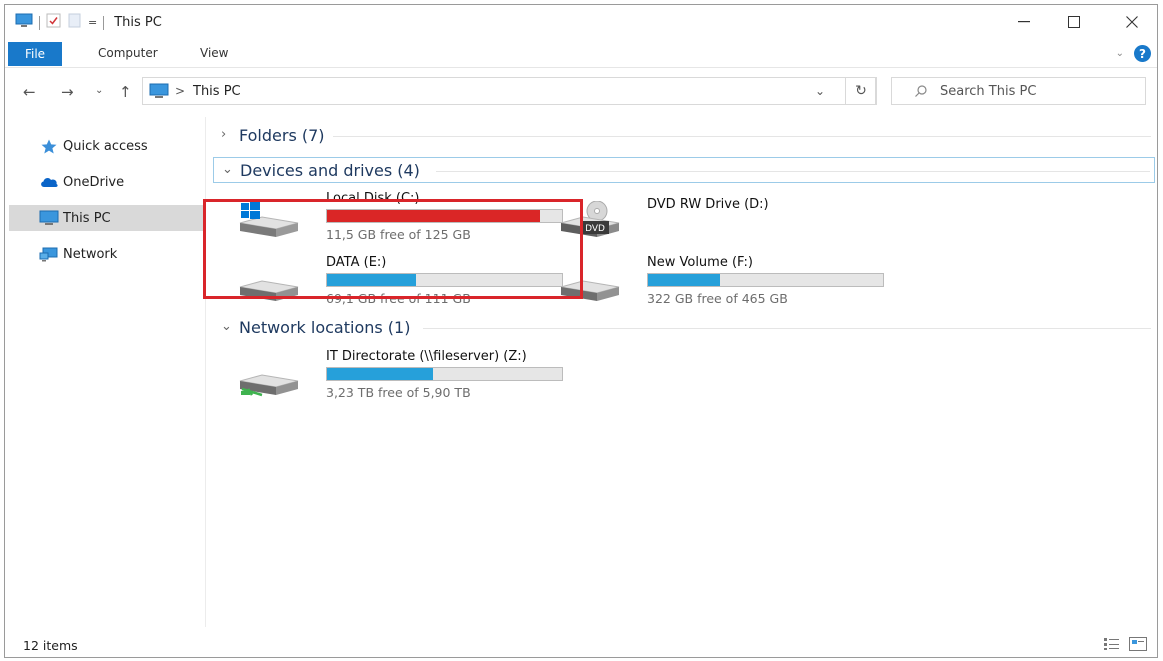 The height and width of the screenshot is (661, 1163). What do you see at coordinates (138, 22) in the screenshot?
I see `window-title: This PC` at bounding box center [138, 22].